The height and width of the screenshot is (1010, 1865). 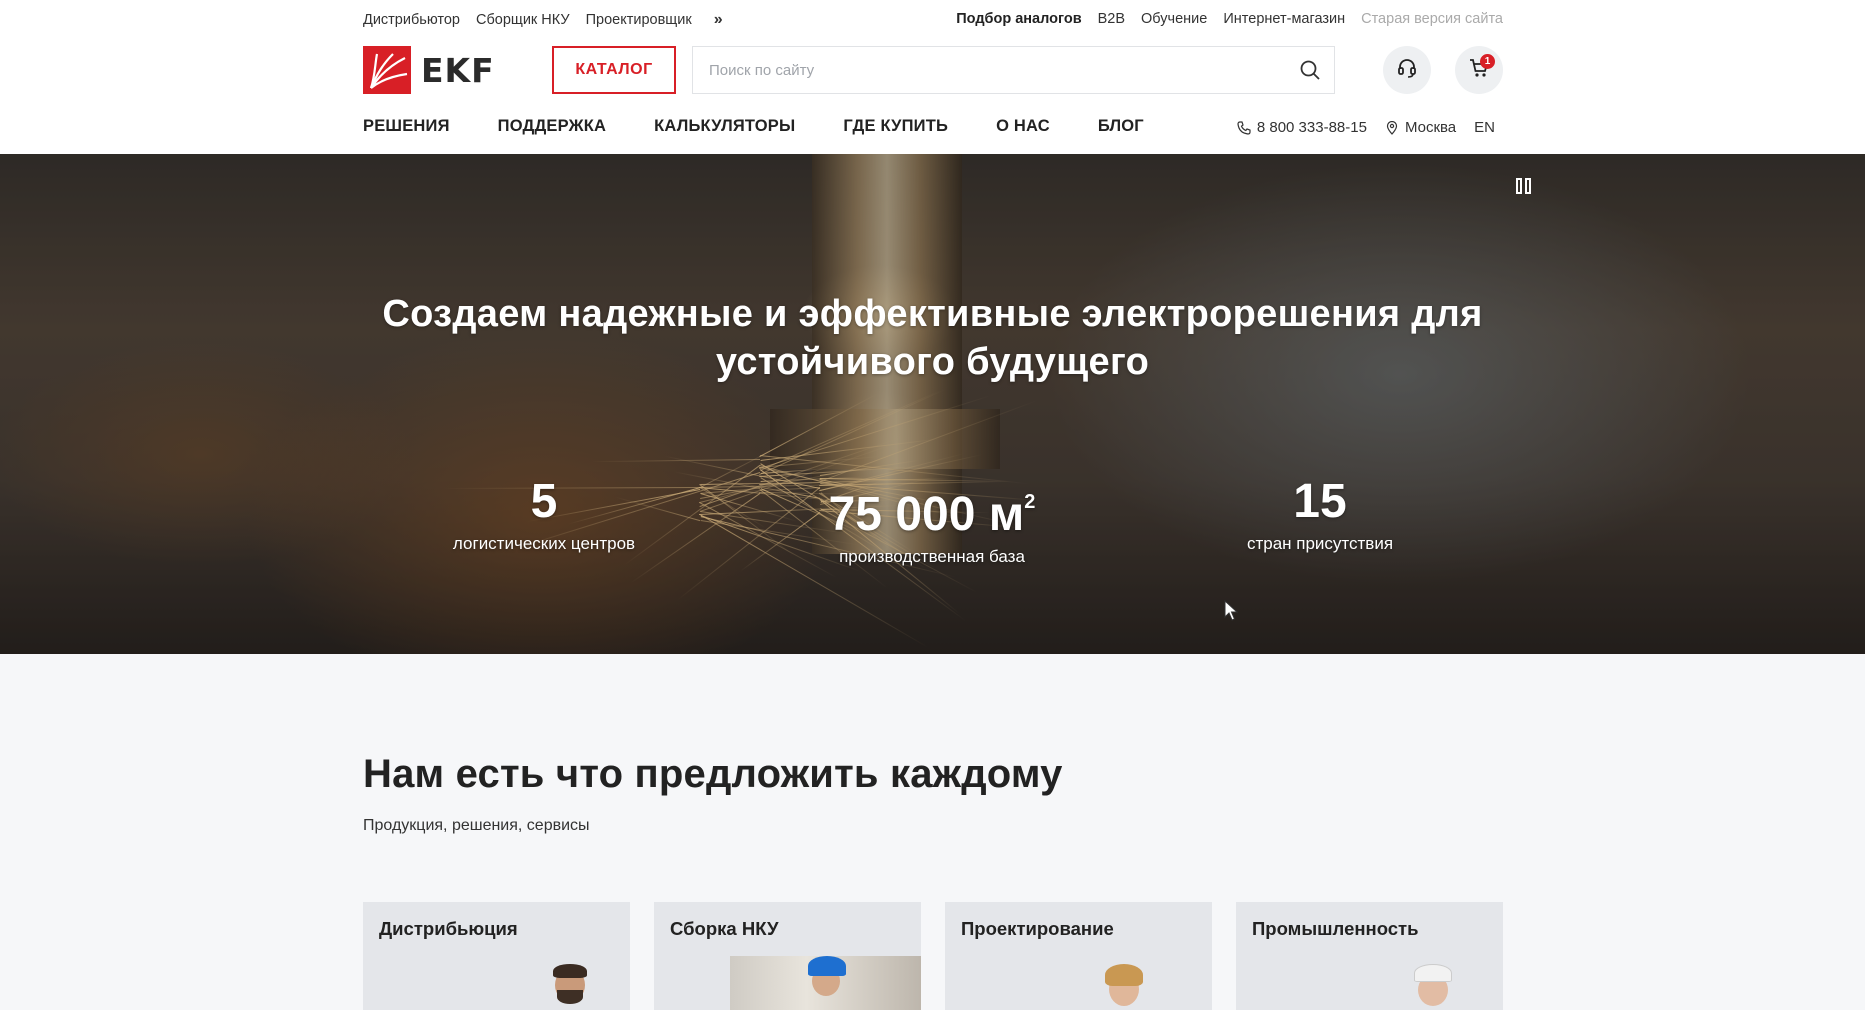 I want to click on phone-link: 8 800 333-88-15, so click(x=1302, y=127).